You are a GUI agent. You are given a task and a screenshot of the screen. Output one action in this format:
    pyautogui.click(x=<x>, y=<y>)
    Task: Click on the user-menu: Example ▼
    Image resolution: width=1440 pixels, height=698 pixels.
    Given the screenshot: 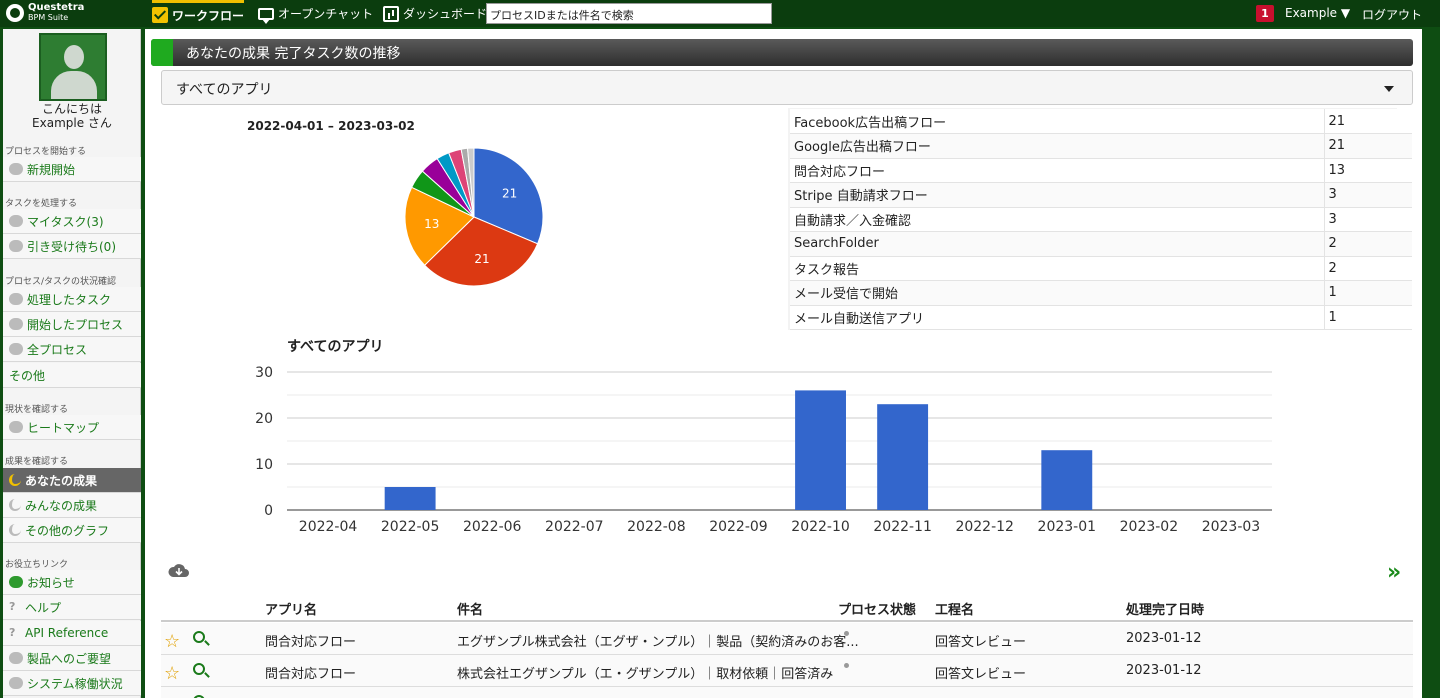 What is the action you would take?
    pyautogui.click(x=1317, y=13)
    